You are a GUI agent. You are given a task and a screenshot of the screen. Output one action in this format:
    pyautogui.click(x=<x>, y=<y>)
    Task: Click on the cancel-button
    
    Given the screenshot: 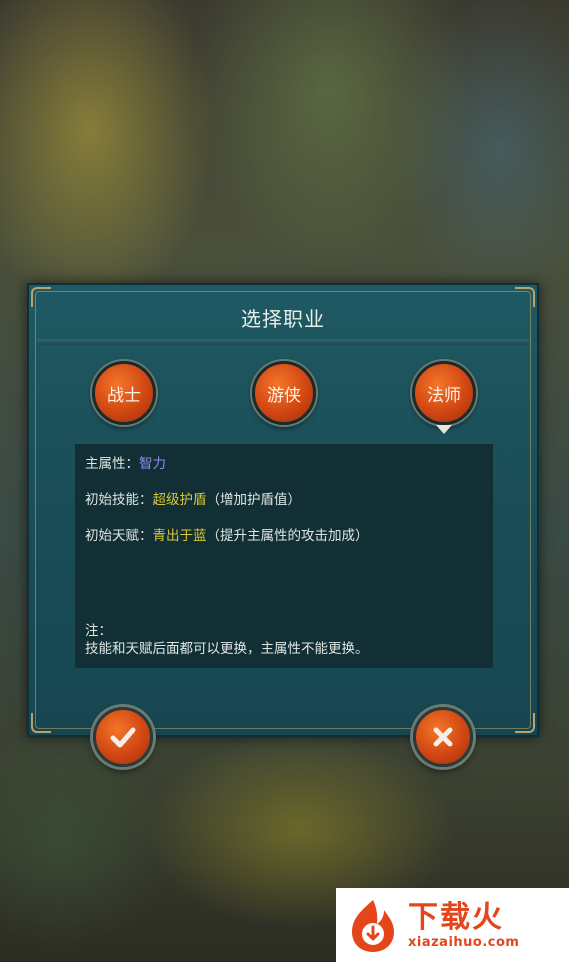 What is the action you would take?
    pyautogui.click(x=443, y=737)
    